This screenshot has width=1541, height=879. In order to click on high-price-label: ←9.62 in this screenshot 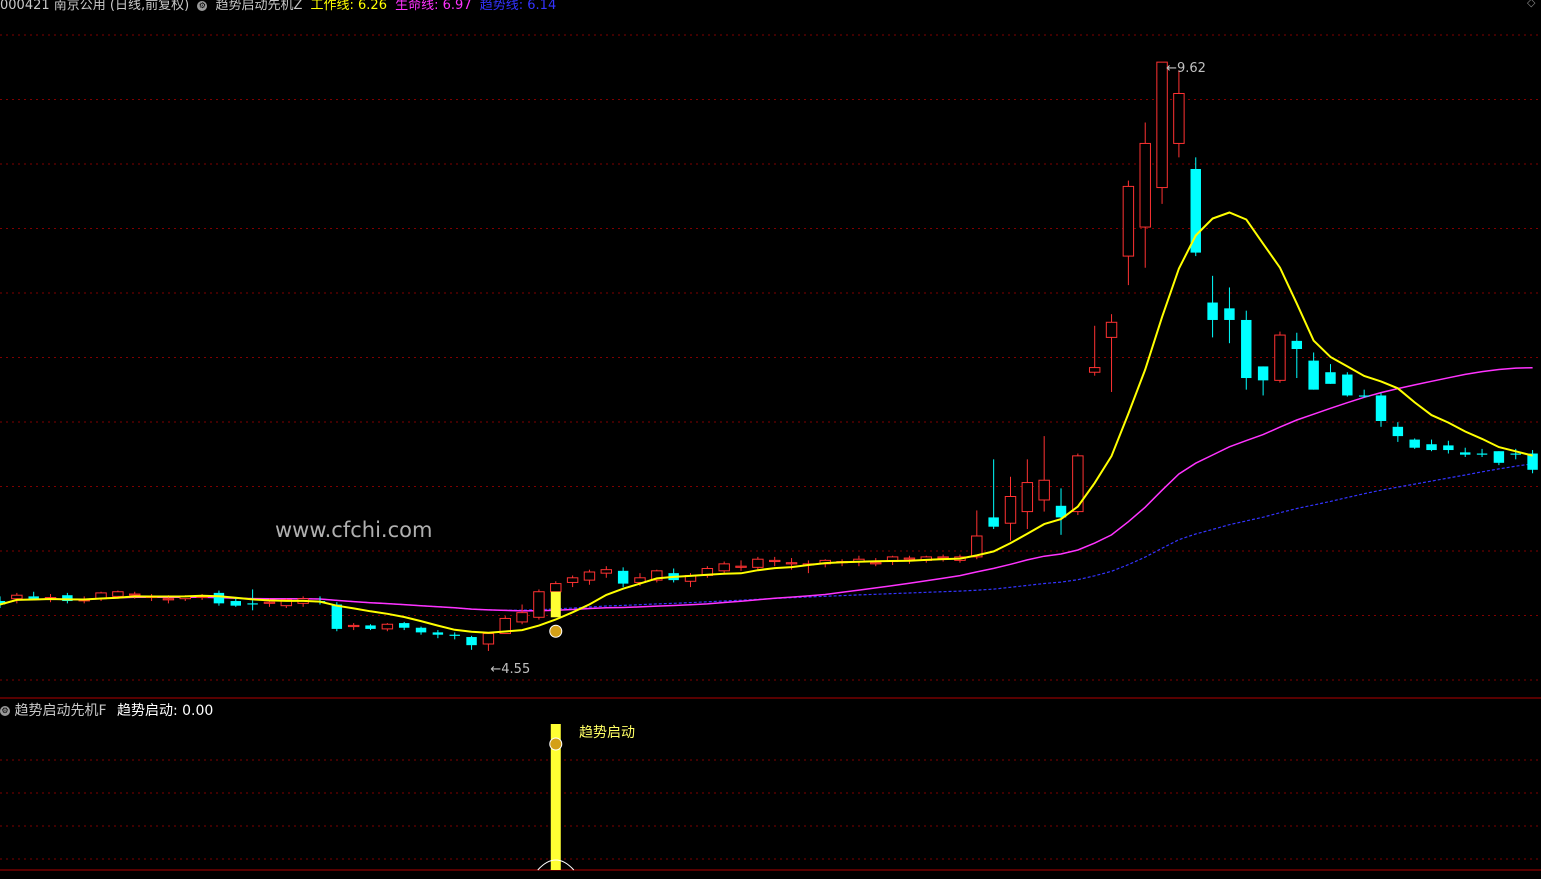, I will do `click(1186, 68)`.